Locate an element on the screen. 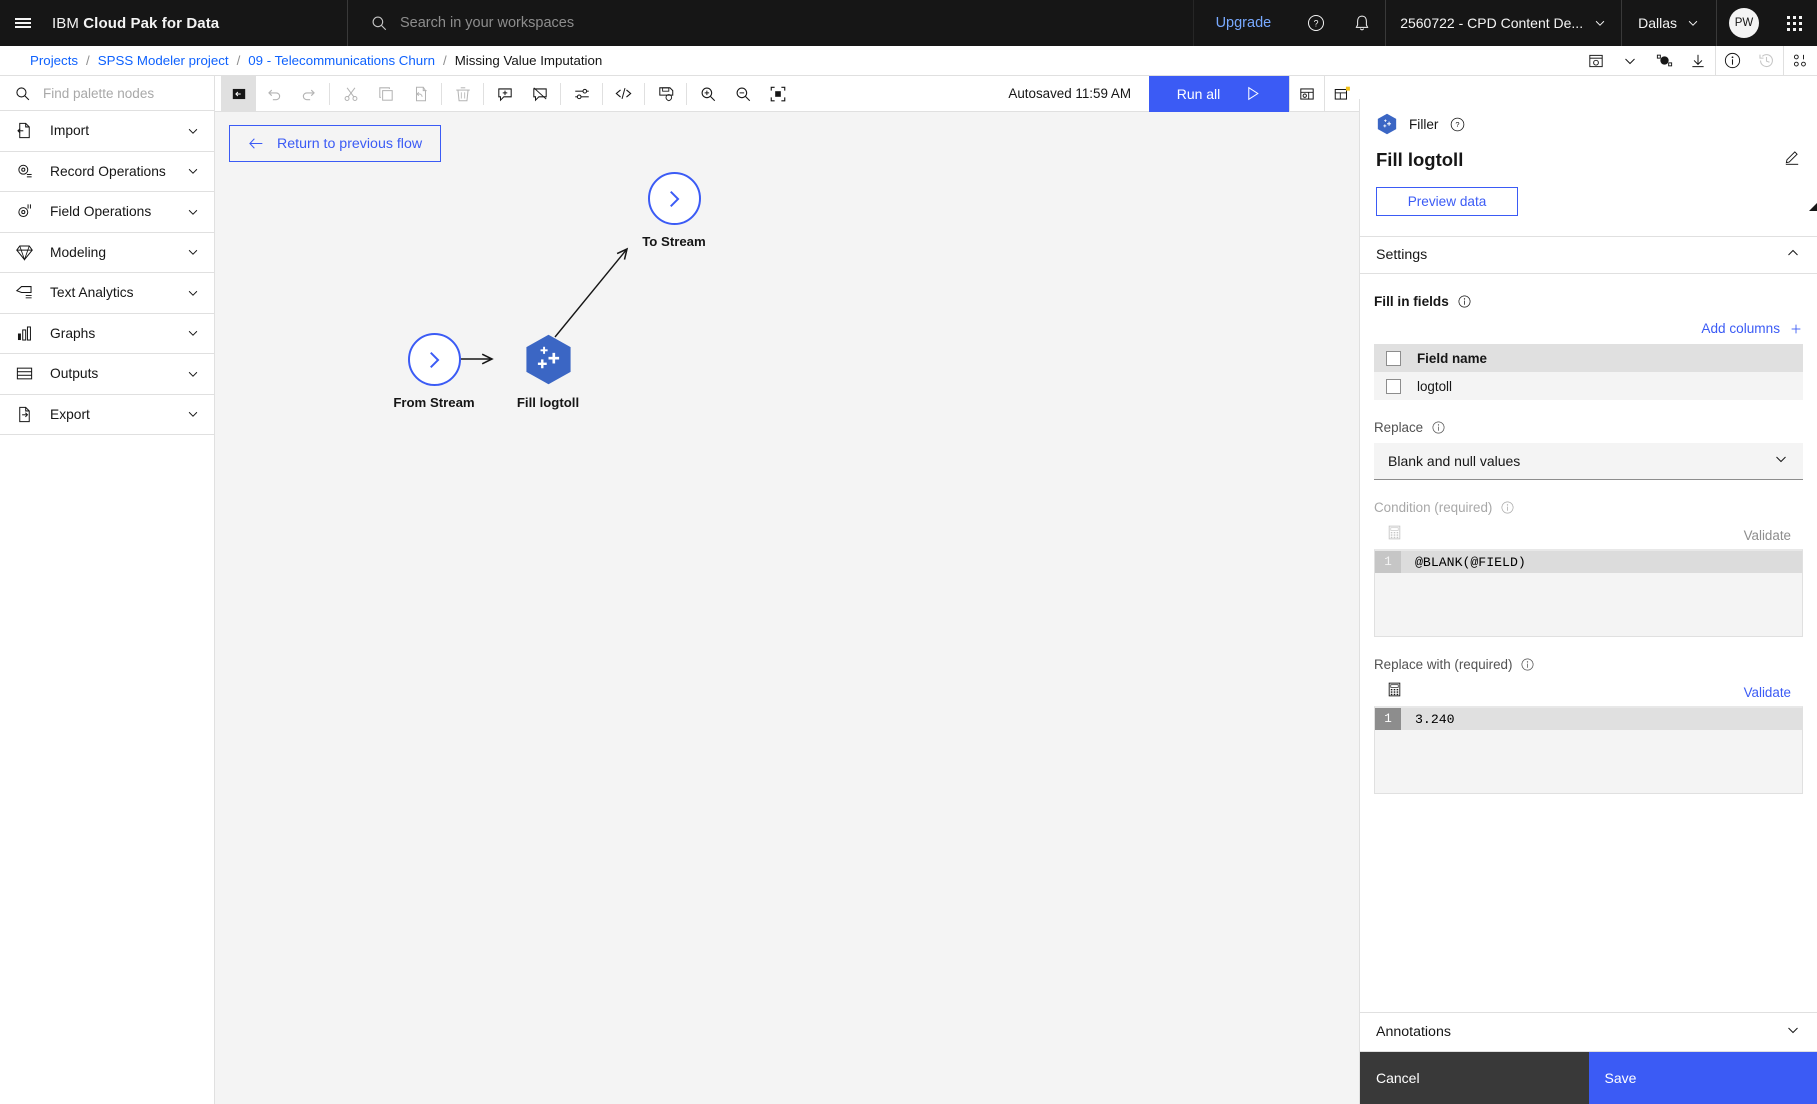 This screenshot has width=1817, height=1104. table-row: logtoll is located at coordinates (1588, 386).